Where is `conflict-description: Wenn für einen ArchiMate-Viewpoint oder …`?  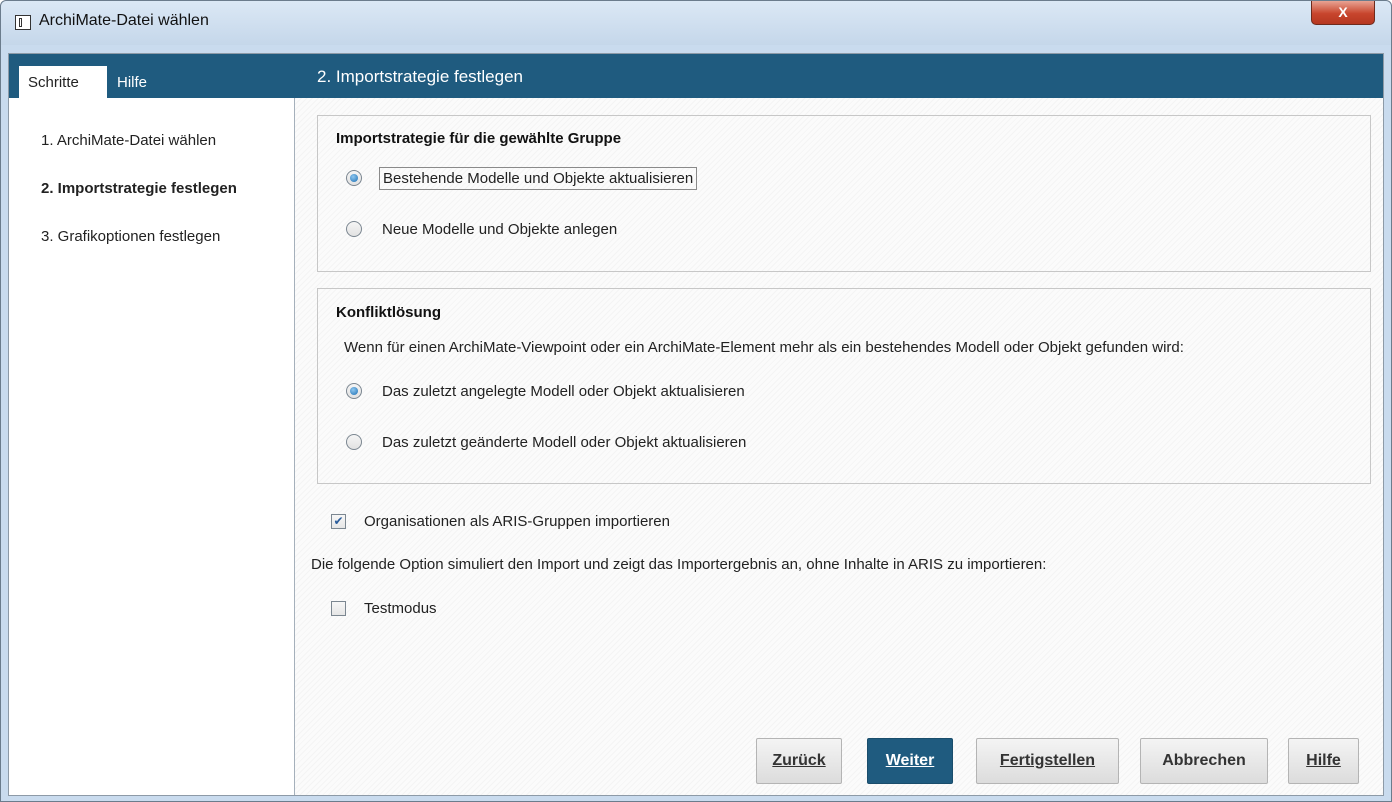 conflict-description: Wenn für einen ArchiMate-Viewpoint oder … is located at coordinates (764, 347).